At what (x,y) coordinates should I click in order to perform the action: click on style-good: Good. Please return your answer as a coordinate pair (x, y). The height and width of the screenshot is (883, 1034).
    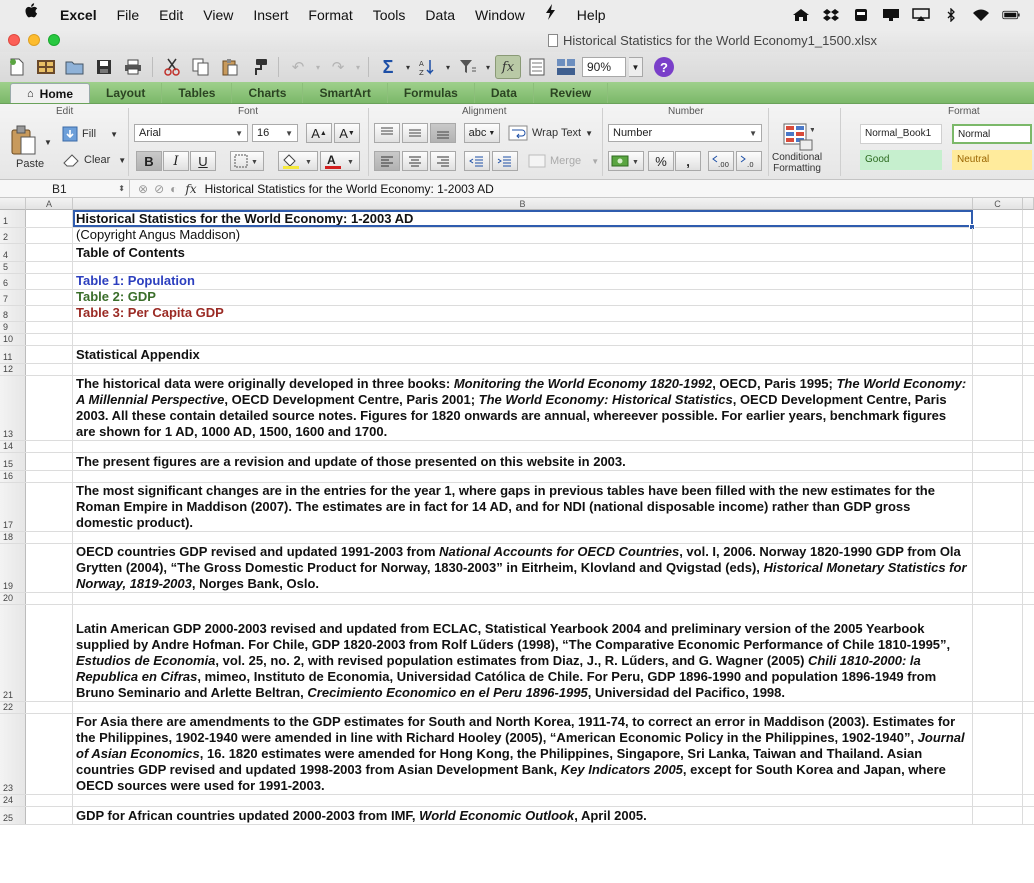
    Looking at the image, I should click on (901, 160).